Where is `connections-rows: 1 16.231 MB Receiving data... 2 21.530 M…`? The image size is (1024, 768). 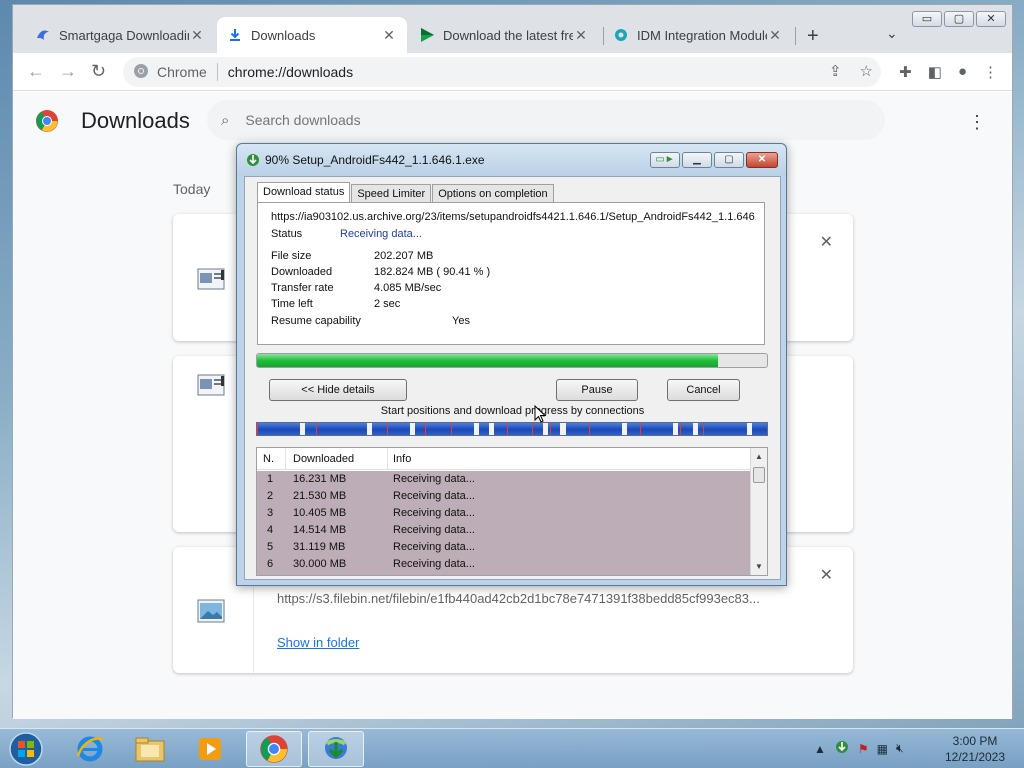
connections-rows: 1 16.231 MB Receiving data... 2 21.530 M… is located at coordinates (503, 523).